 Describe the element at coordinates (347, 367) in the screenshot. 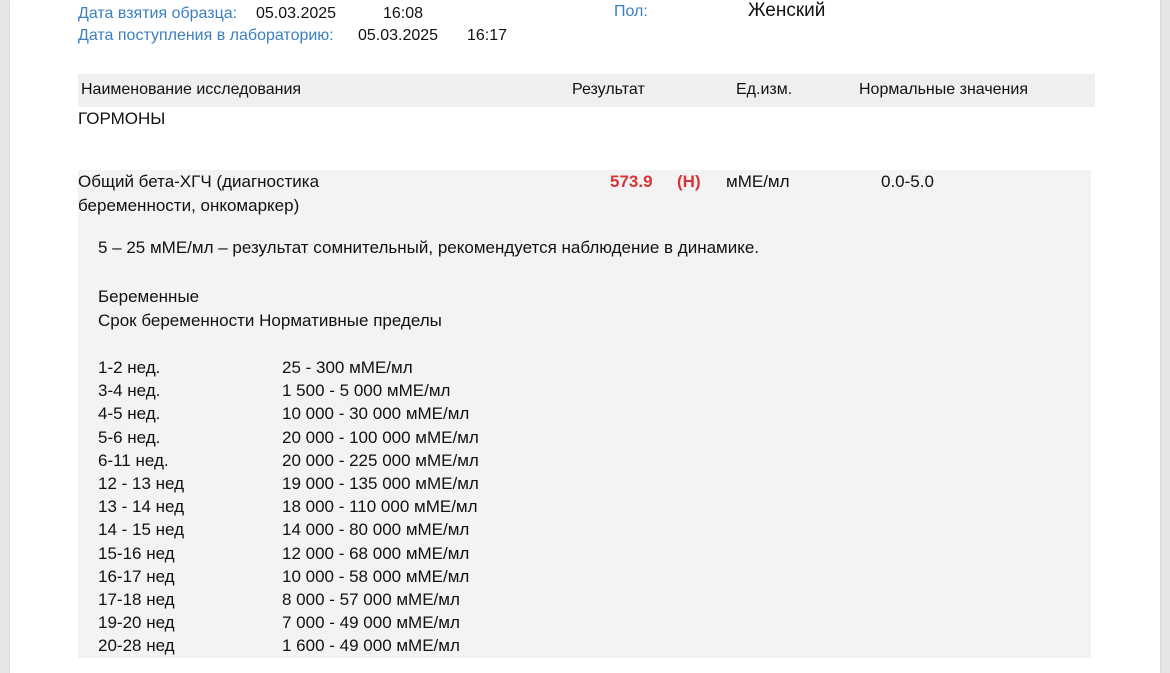

I see `range-value: 25 - 300 мМЕ/мл` at that location.